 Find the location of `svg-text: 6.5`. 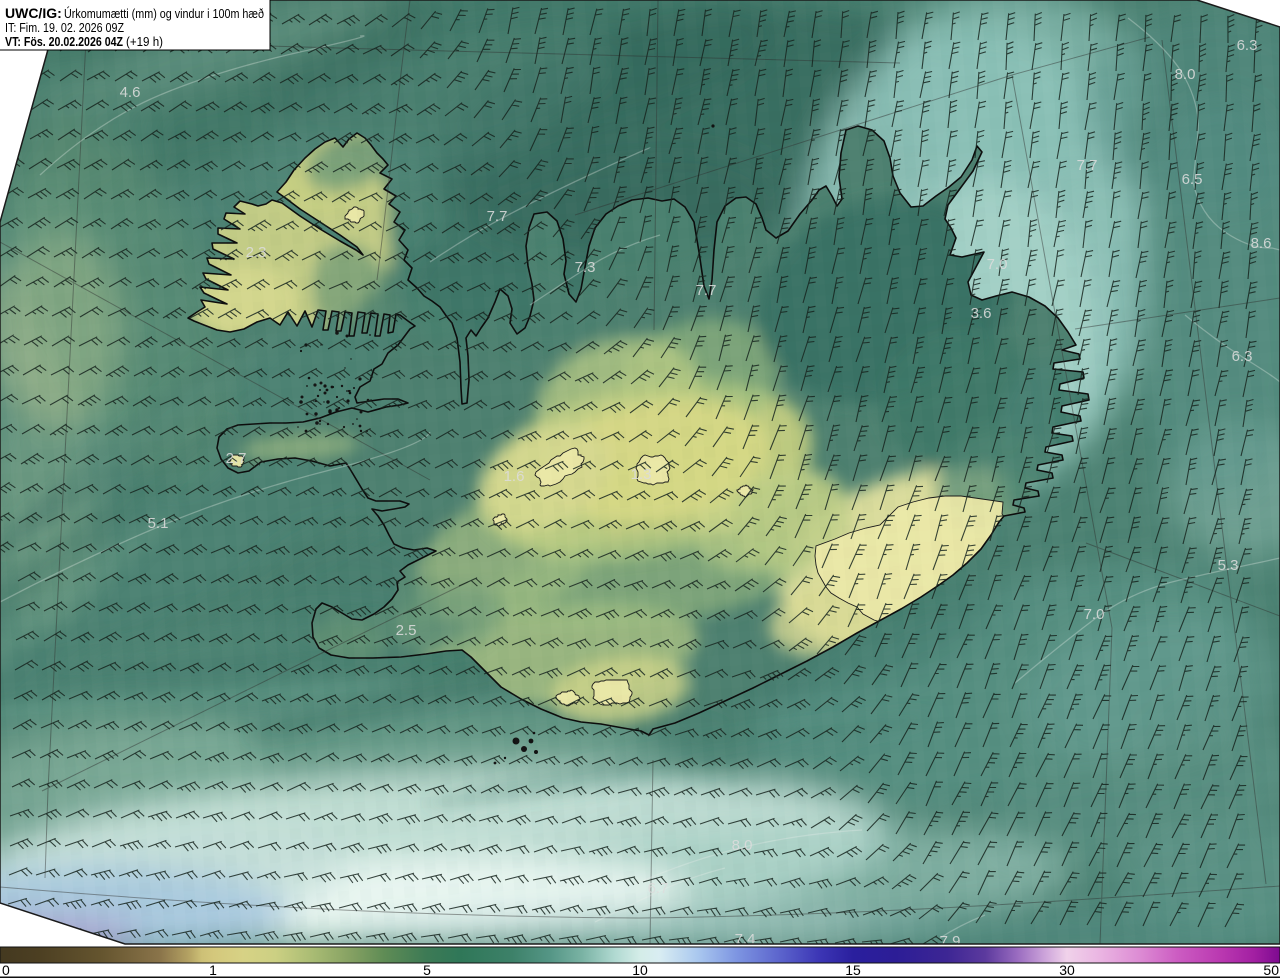

svg-text: 6.5 is located at coordinates (1192, 179).